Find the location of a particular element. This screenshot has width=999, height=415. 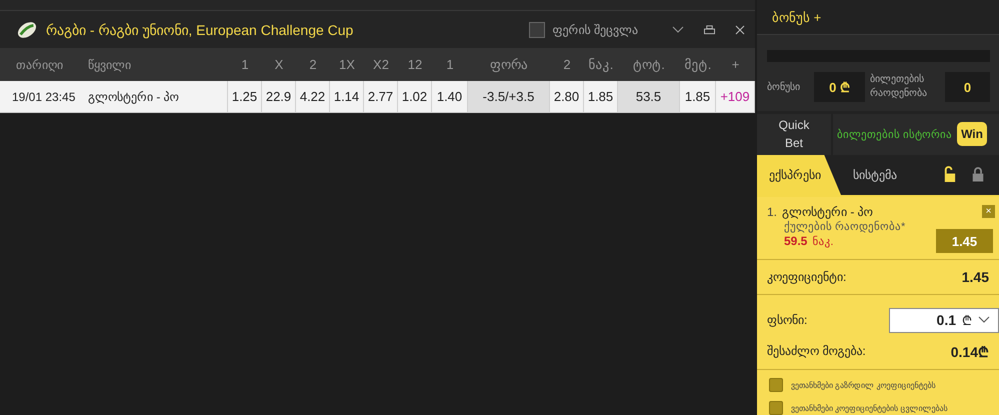

table-cell: გლოსტერი - პო is located at coordinates (154, 97).